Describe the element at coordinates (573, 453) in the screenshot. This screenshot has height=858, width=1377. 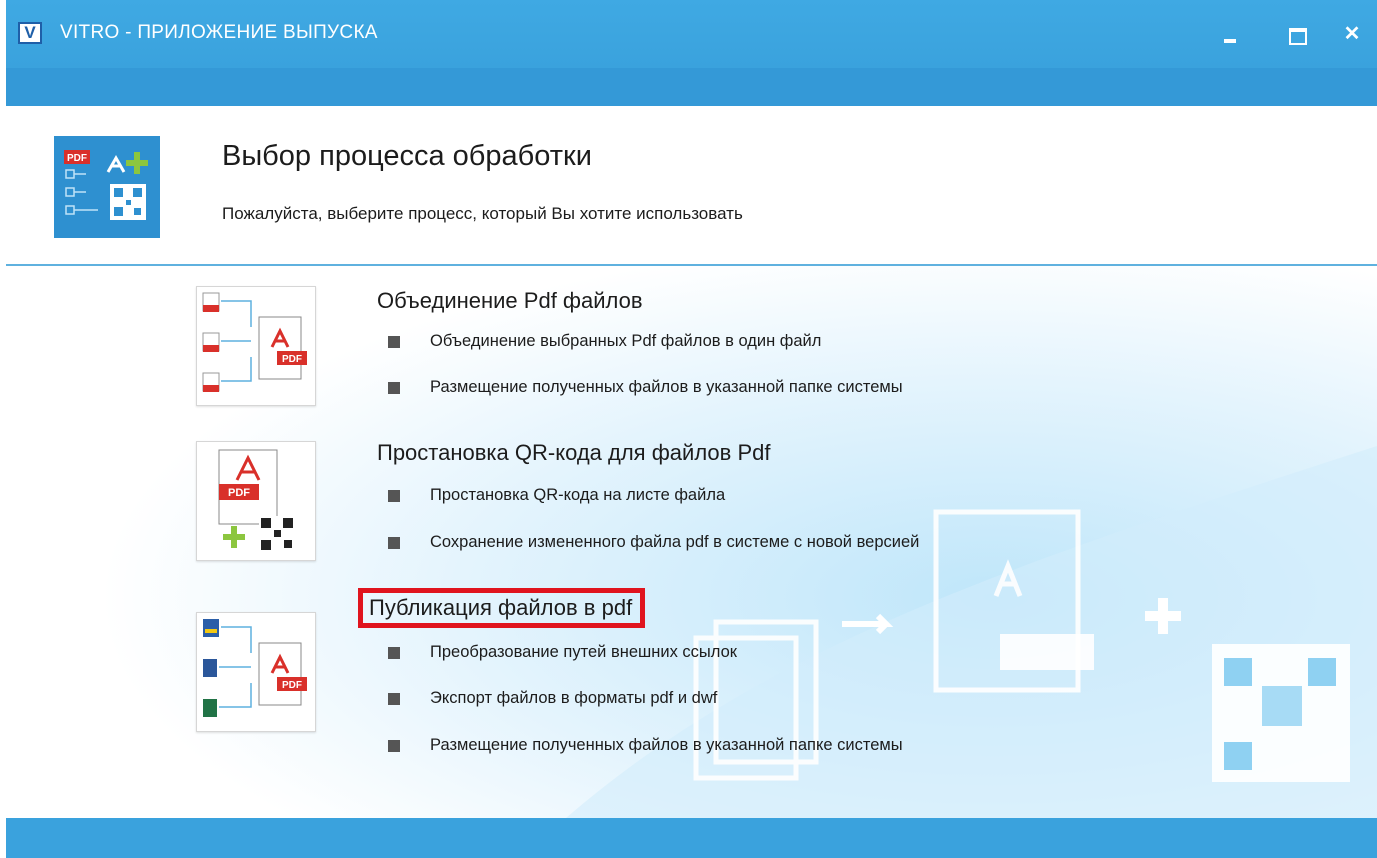
I see `process-title-qr: Простановка QR-кода для файлов Pdf` at that location.